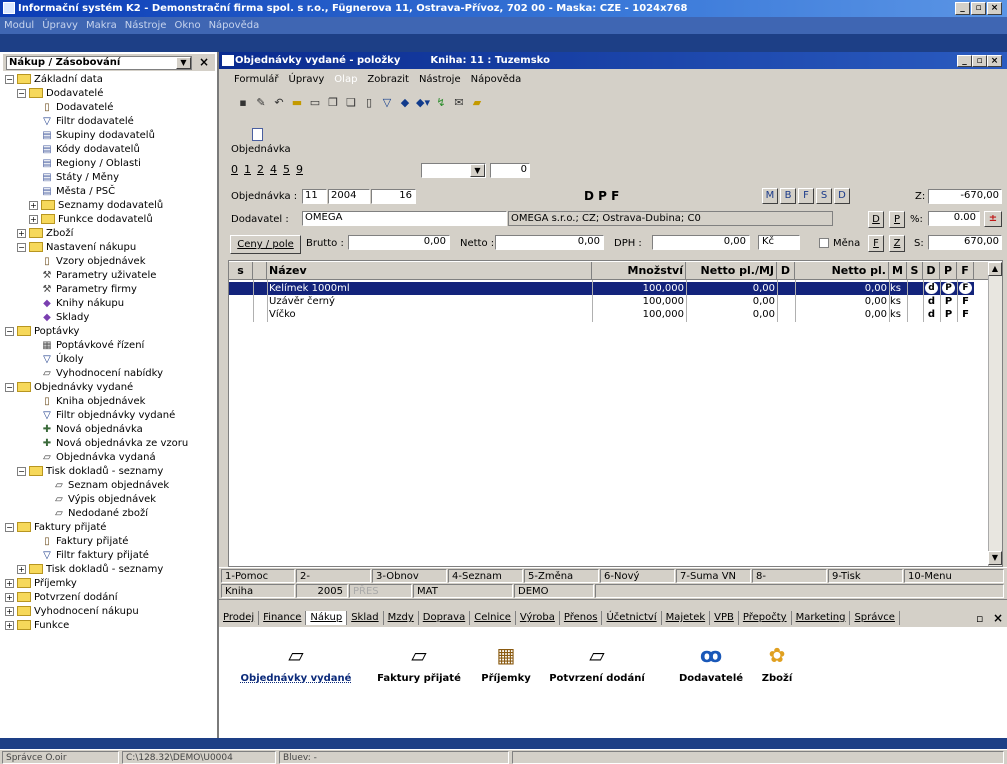  Describe the element at coordinates (477, 170) in the screenshot. I see `page-select-dropdown: ▼` at that location.